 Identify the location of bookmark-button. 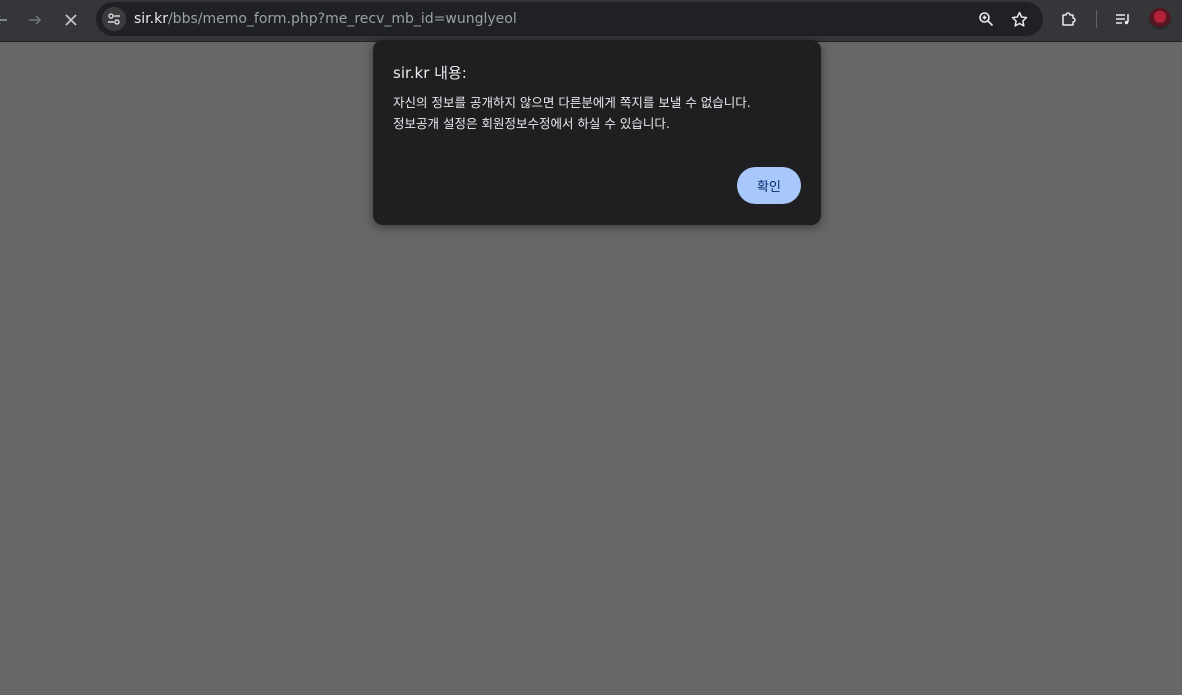
(1019, 19).